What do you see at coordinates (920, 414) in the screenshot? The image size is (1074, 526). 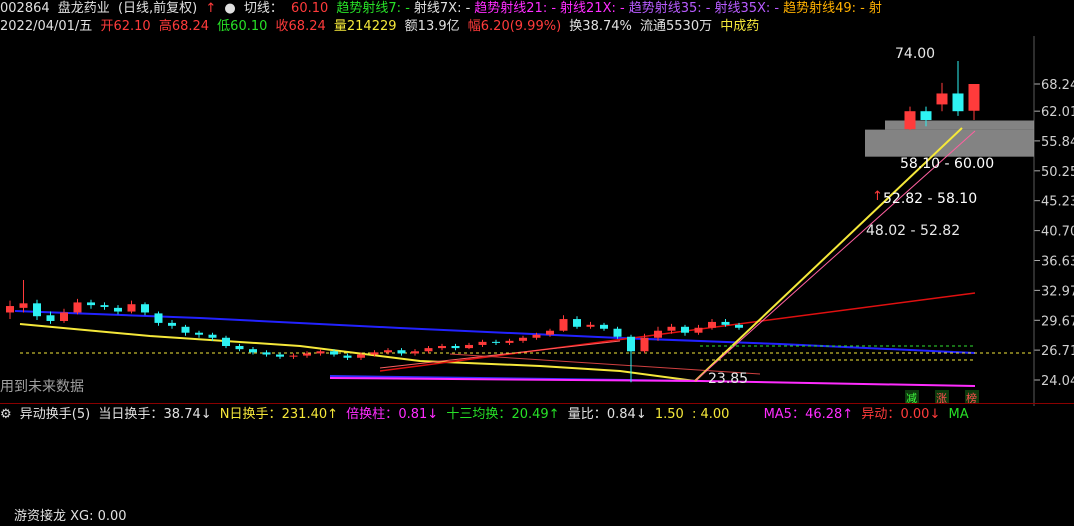 I see `yd-value: 0.00↓` at bounding box center [920, 414].